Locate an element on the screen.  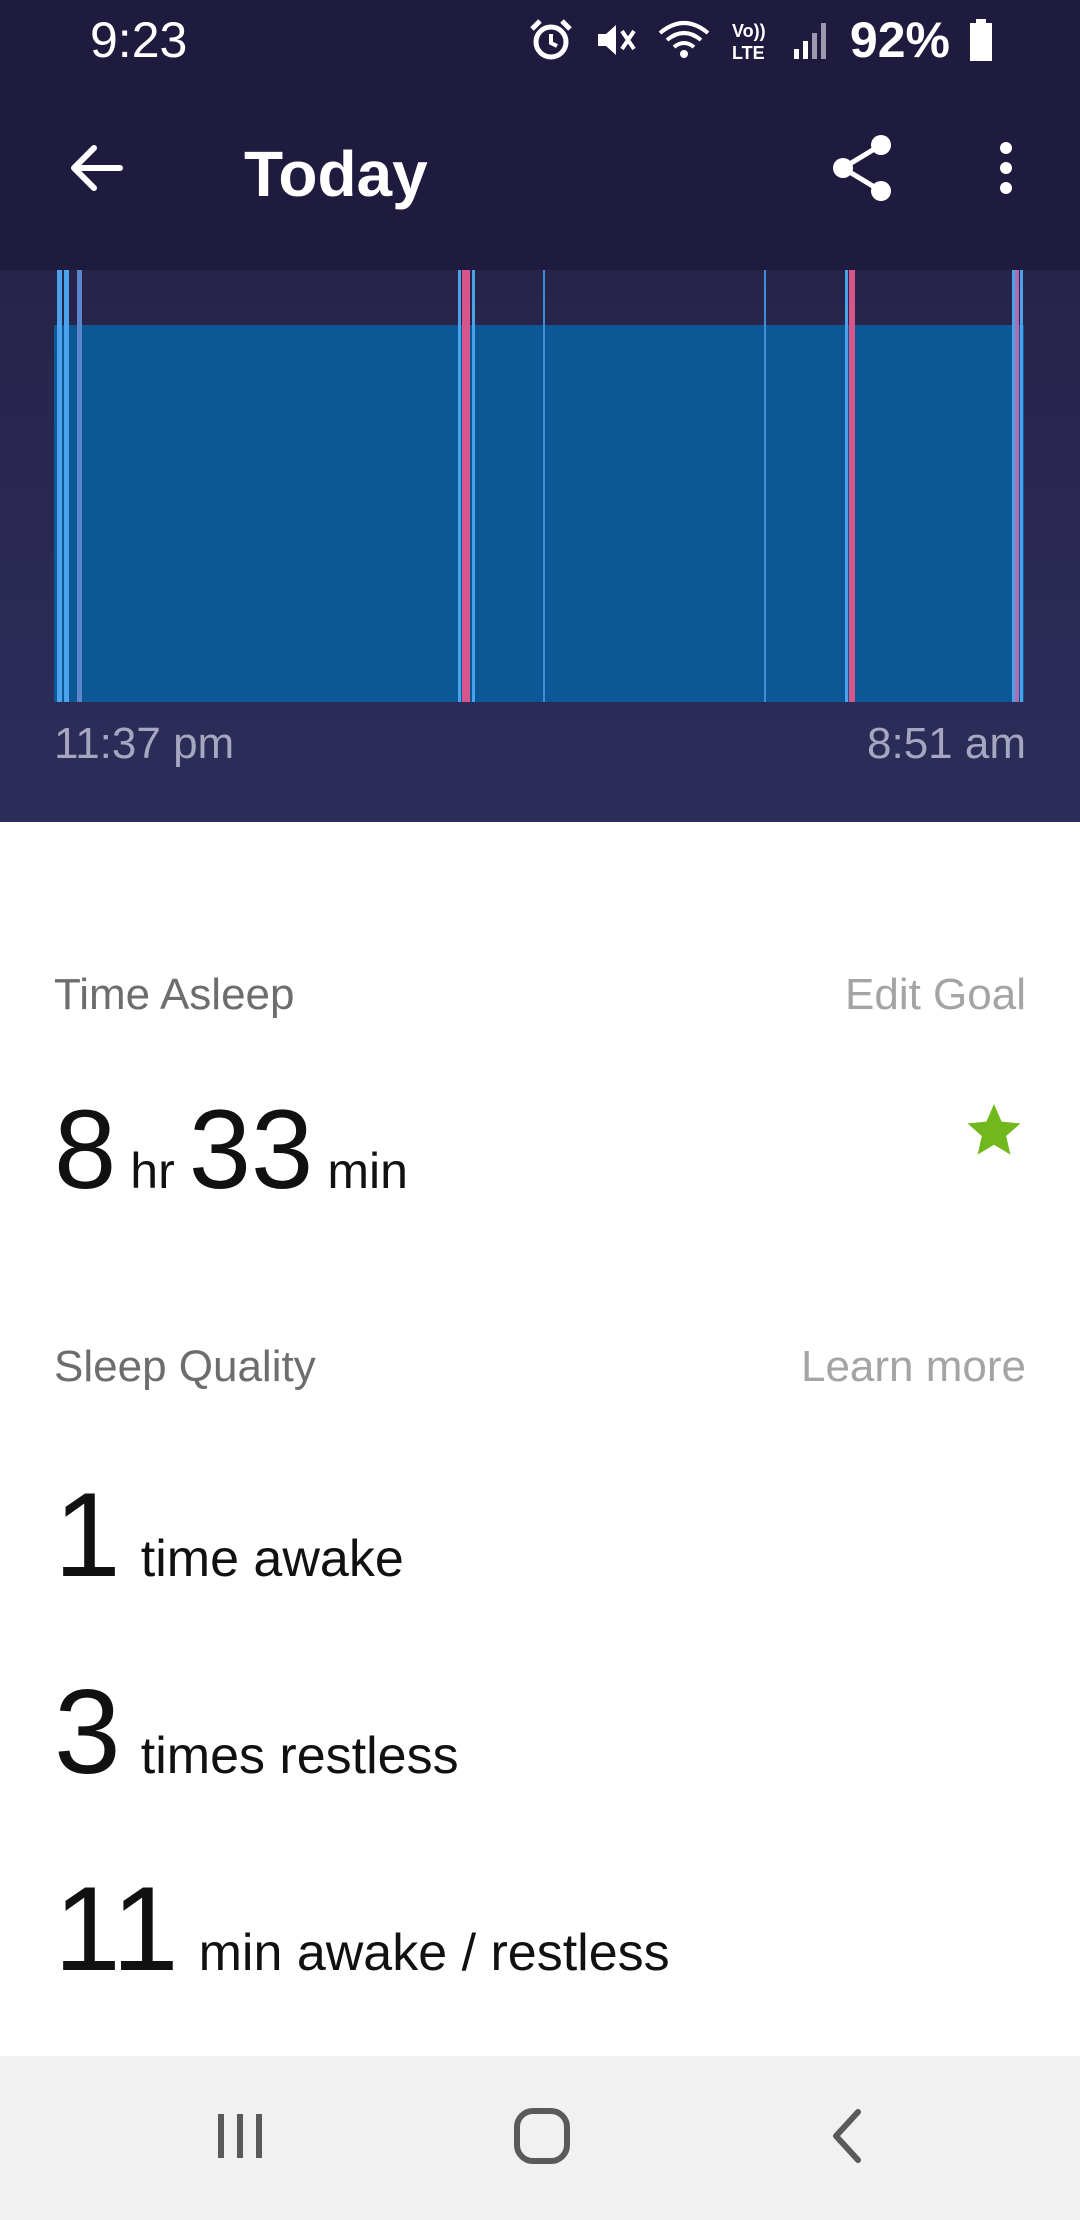
svg-text: Vo)) is located at coordinates (749, 31).